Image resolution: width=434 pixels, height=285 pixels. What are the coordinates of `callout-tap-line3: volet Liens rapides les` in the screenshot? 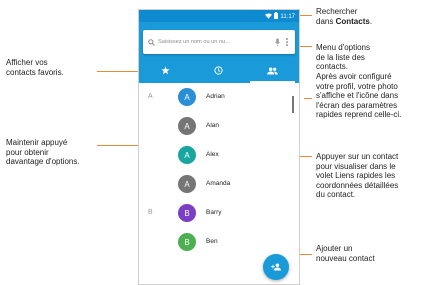 It's located at (356, 175).